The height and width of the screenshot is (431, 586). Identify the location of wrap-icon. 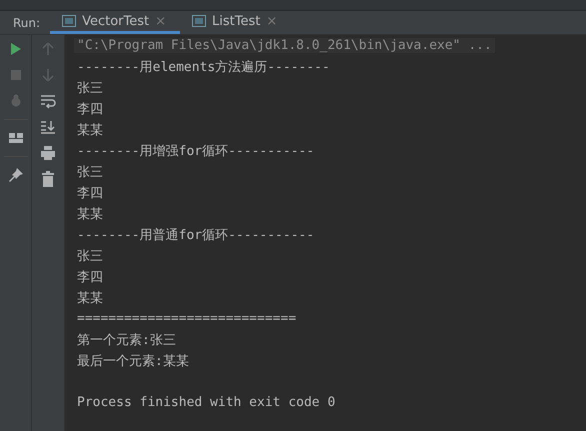
(48, 101).